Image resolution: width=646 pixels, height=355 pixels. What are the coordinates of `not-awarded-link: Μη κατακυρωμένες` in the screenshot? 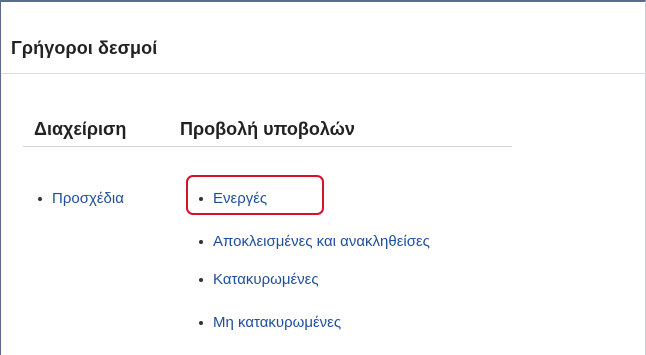 It's located at (270, 322).